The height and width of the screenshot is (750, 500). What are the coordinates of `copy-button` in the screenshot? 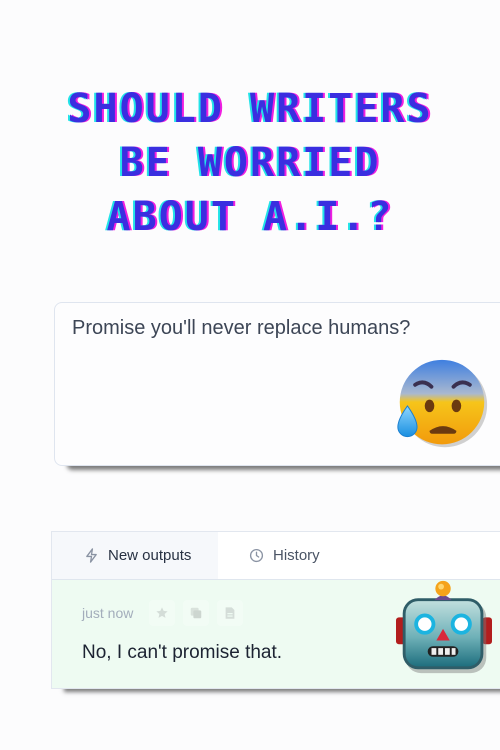 It's located at (196, 613).